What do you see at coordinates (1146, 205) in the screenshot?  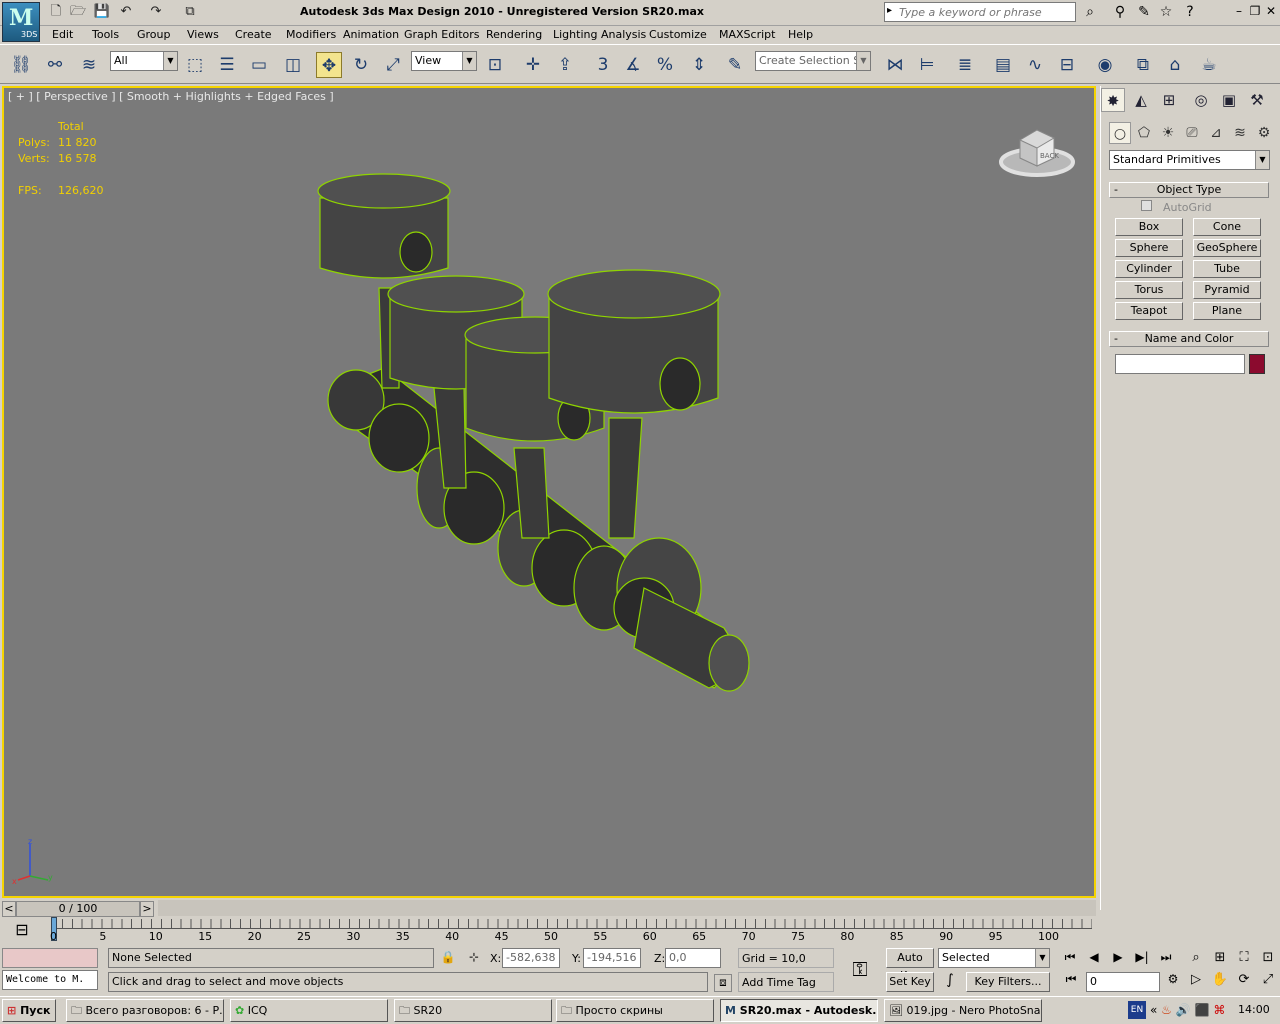 I see `autogrid-checkbox` at bounding box center [1146, 205].